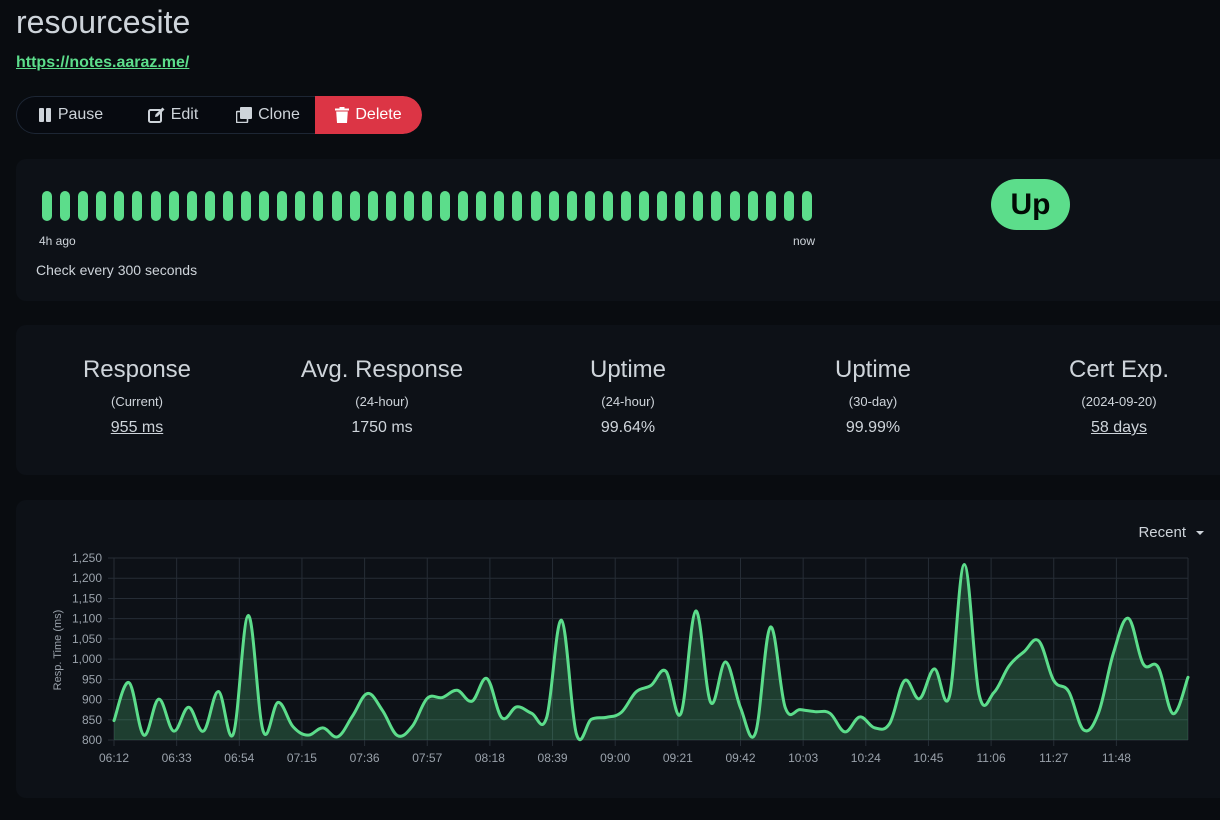 The height and width of the screenshot is (820, 1220). What do you see at coordinates (1030, 204) in the screenshot?
I see `status-badge: Up` at bounding box center [1030, 204].